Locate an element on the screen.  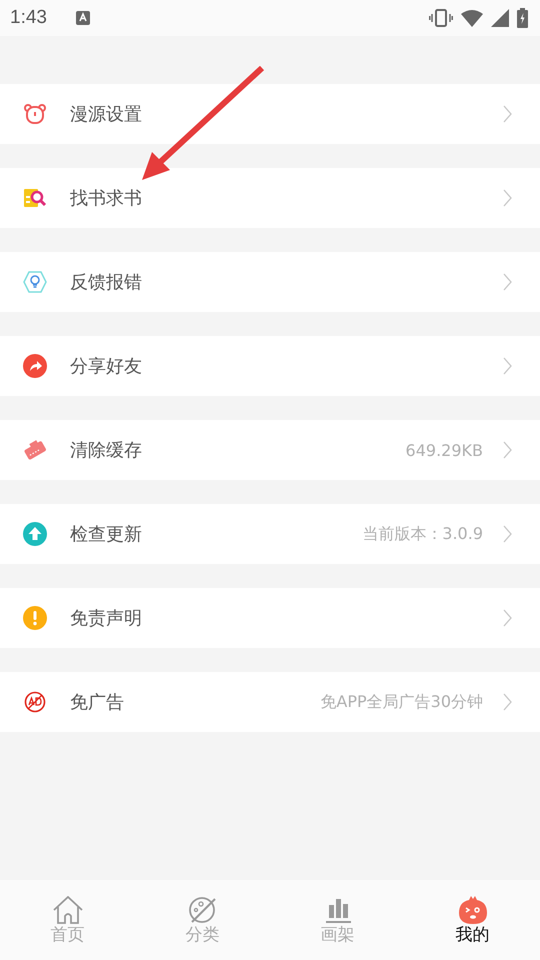
menu-item: 漫源设置 is located at coordinates (270, 114).